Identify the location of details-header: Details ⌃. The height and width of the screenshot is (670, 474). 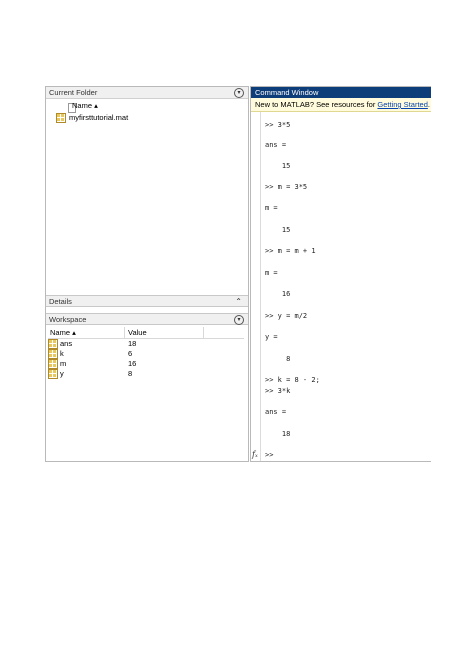
(147, 301).